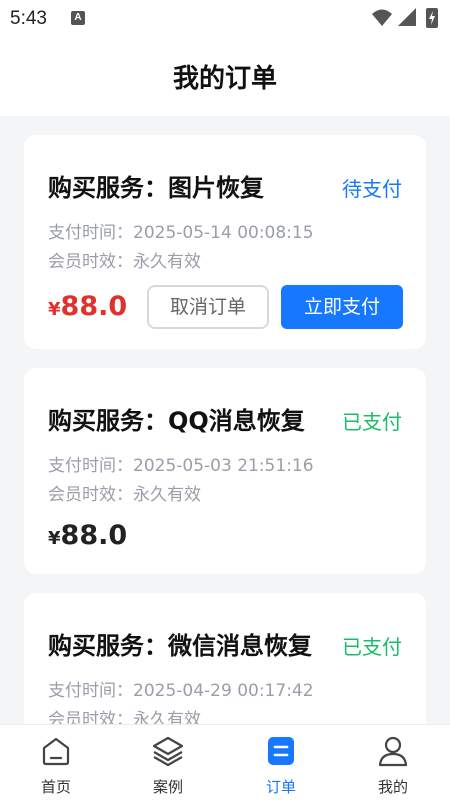 This screenshot has height=800, width=450. Describe the element at coordinates (28, 18) in the screenshot. I see `status-time: 5:43` at that location.